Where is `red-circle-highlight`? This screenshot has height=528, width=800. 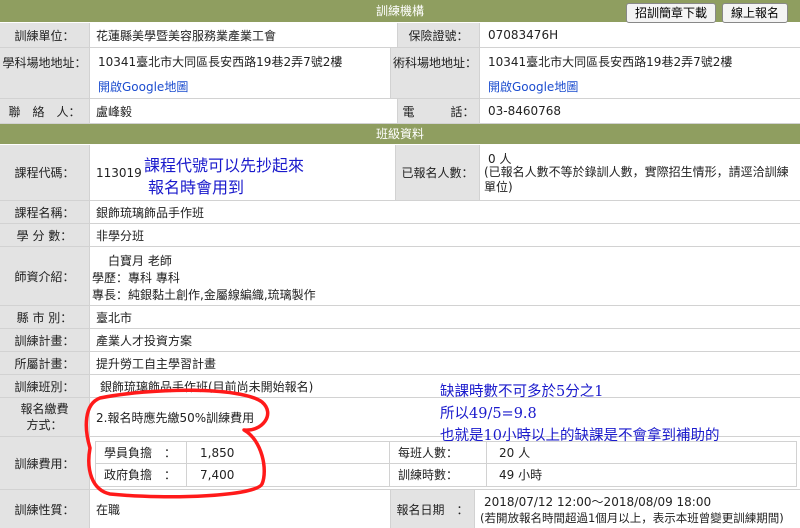 red-circle-highlight is located at coordinates (177, 443).